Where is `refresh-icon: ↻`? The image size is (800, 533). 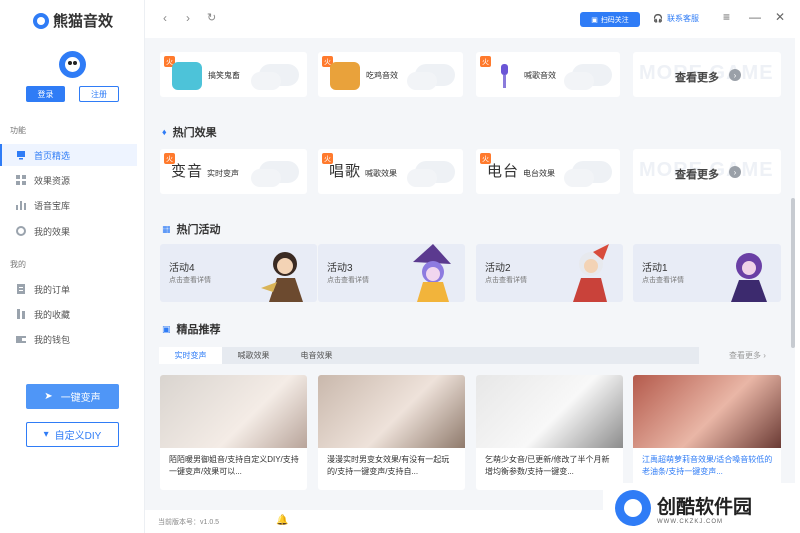 refresh-icon: ↻ is located at coordinates (211, 17).